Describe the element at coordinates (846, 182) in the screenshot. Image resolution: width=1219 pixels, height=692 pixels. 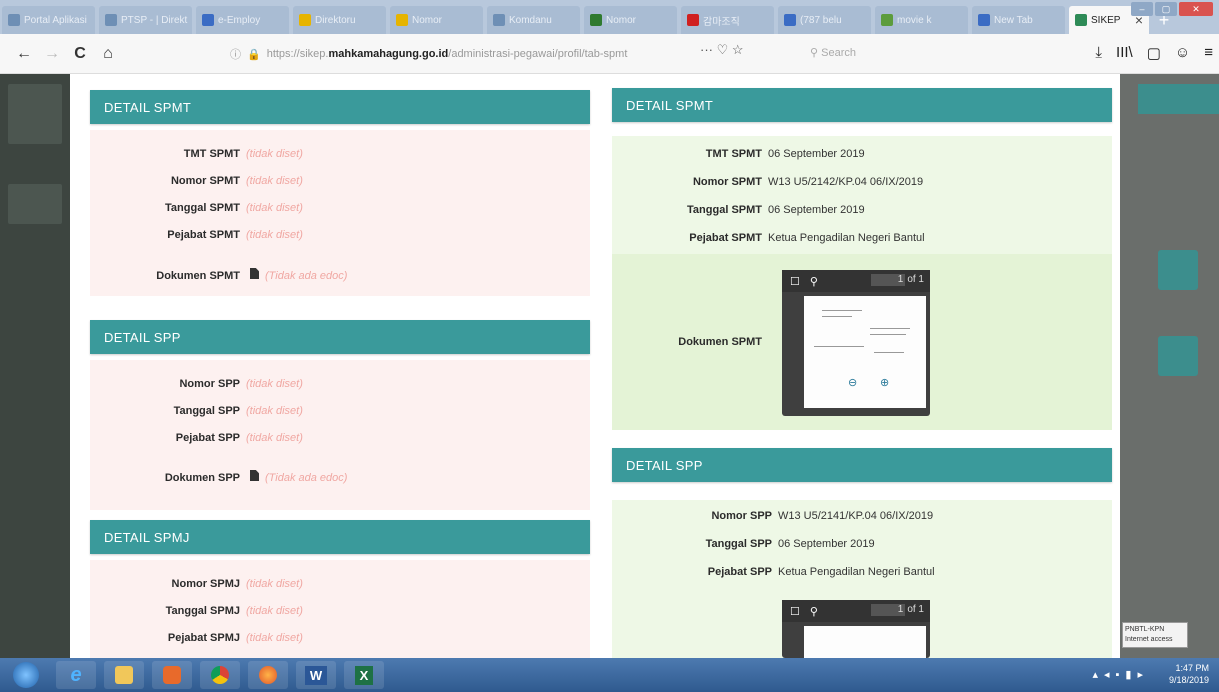
I see `field-value: W13 U5/2142/KP.04 06/IX/2019` at that location.